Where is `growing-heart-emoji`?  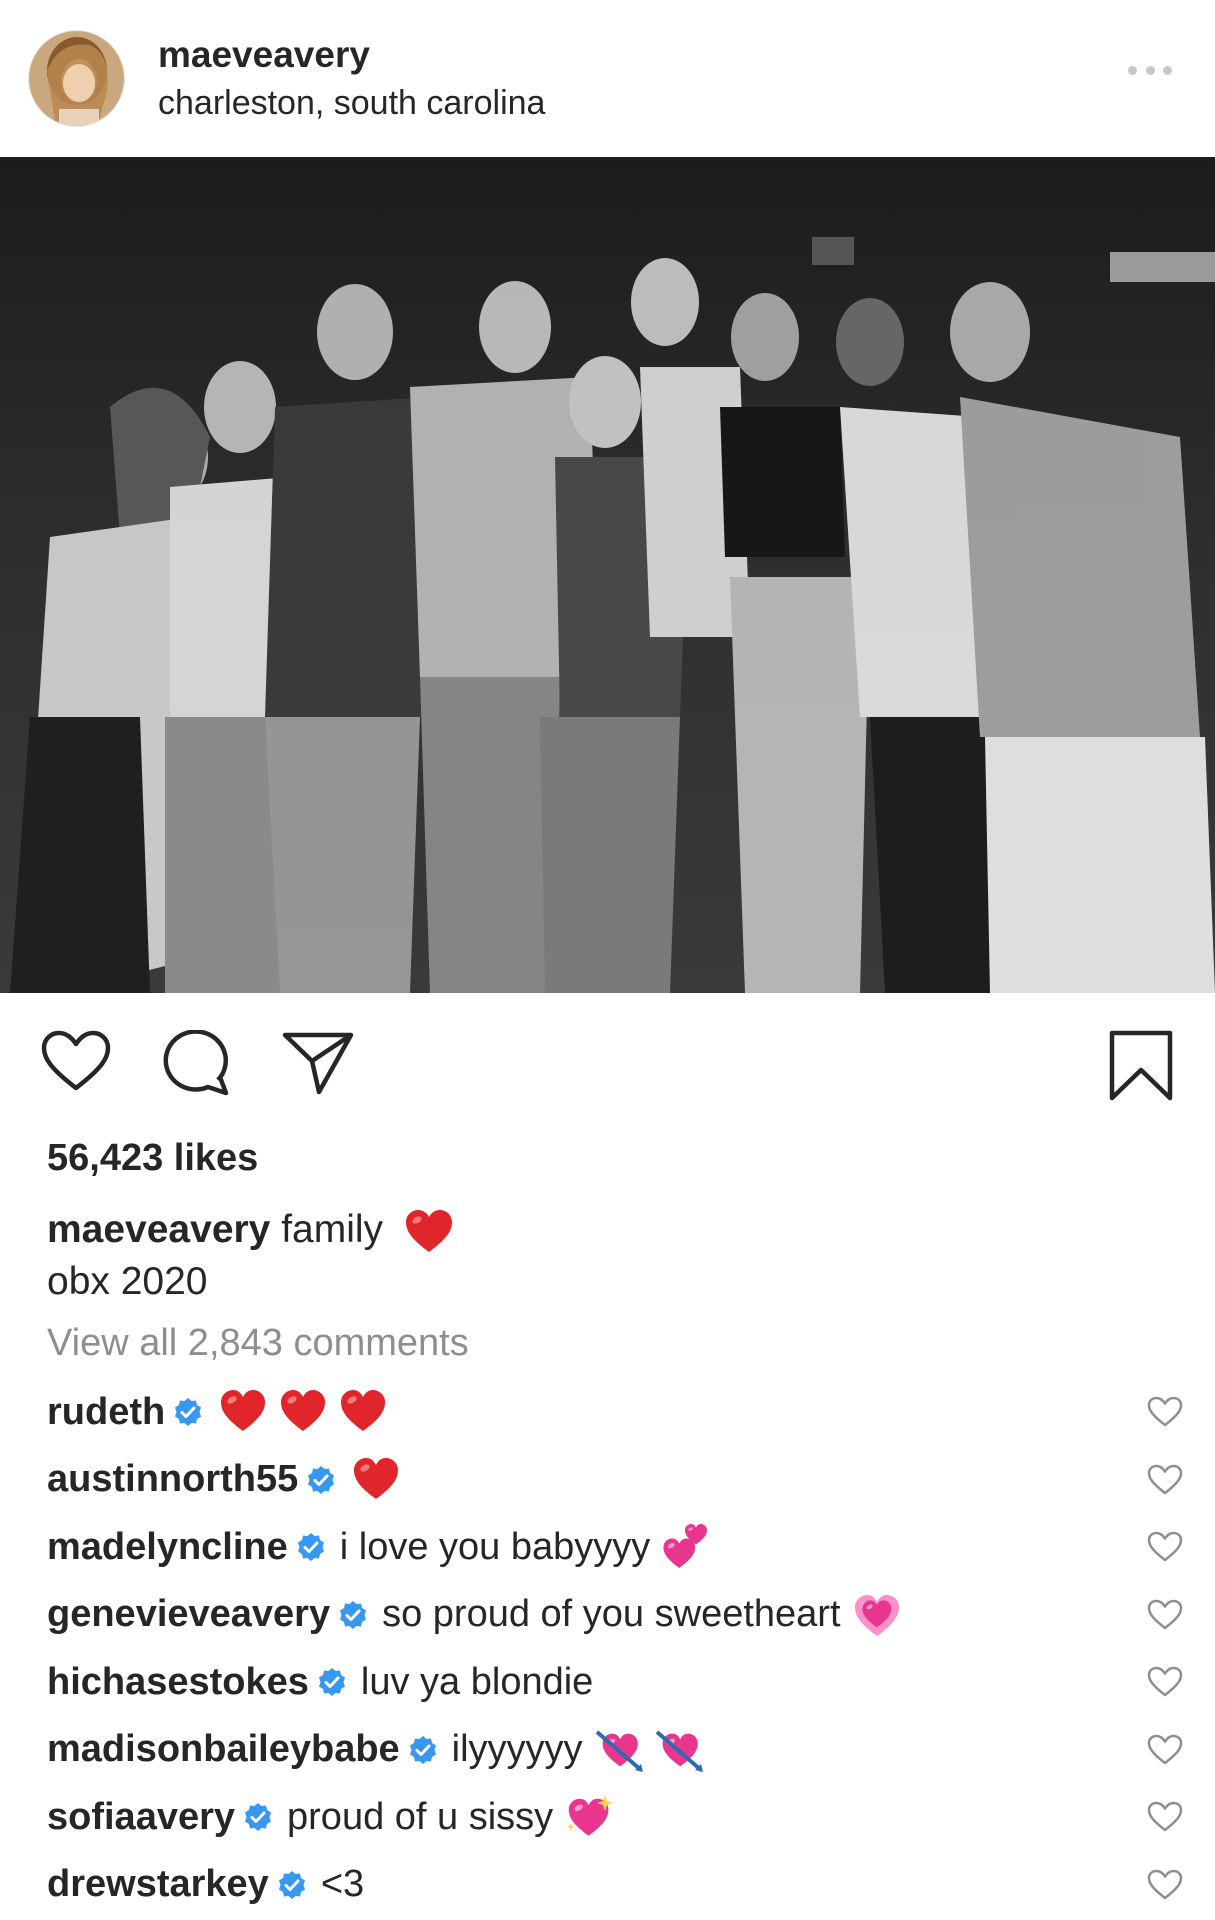 growing-heart-emoji is located at coordinates (877, 1615).